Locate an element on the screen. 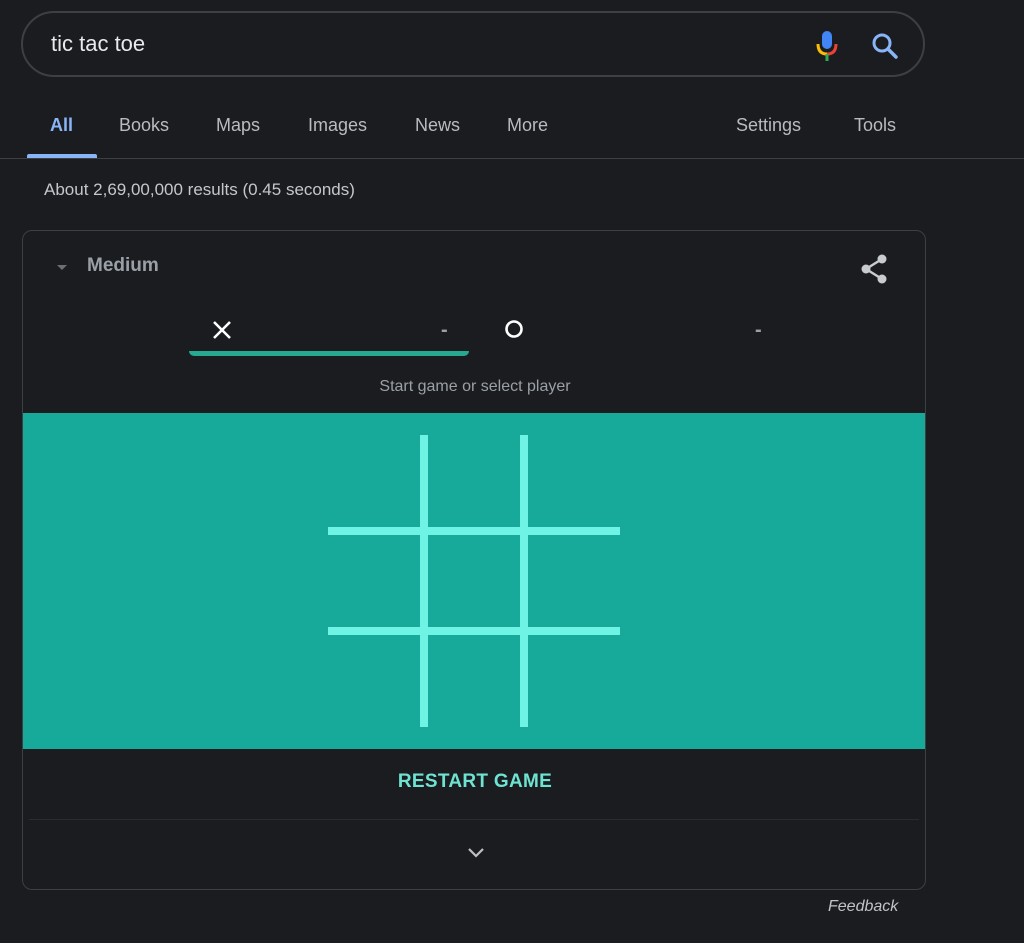  tab-images: Images is located at coordinates (337, 125).